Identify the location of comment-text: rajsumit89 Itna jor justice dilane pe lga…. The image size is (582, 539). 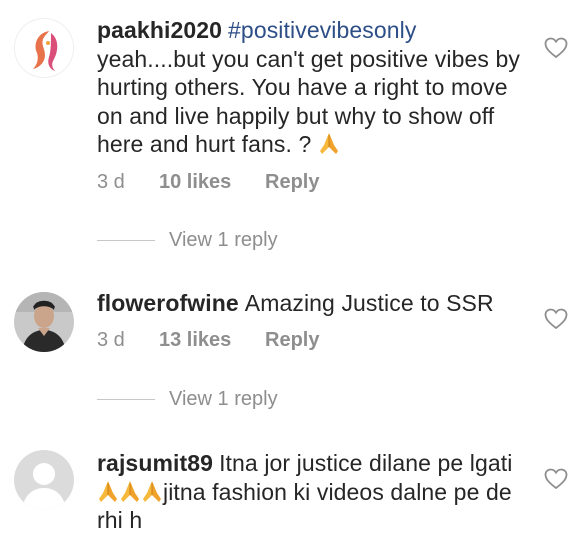
(309, 492).